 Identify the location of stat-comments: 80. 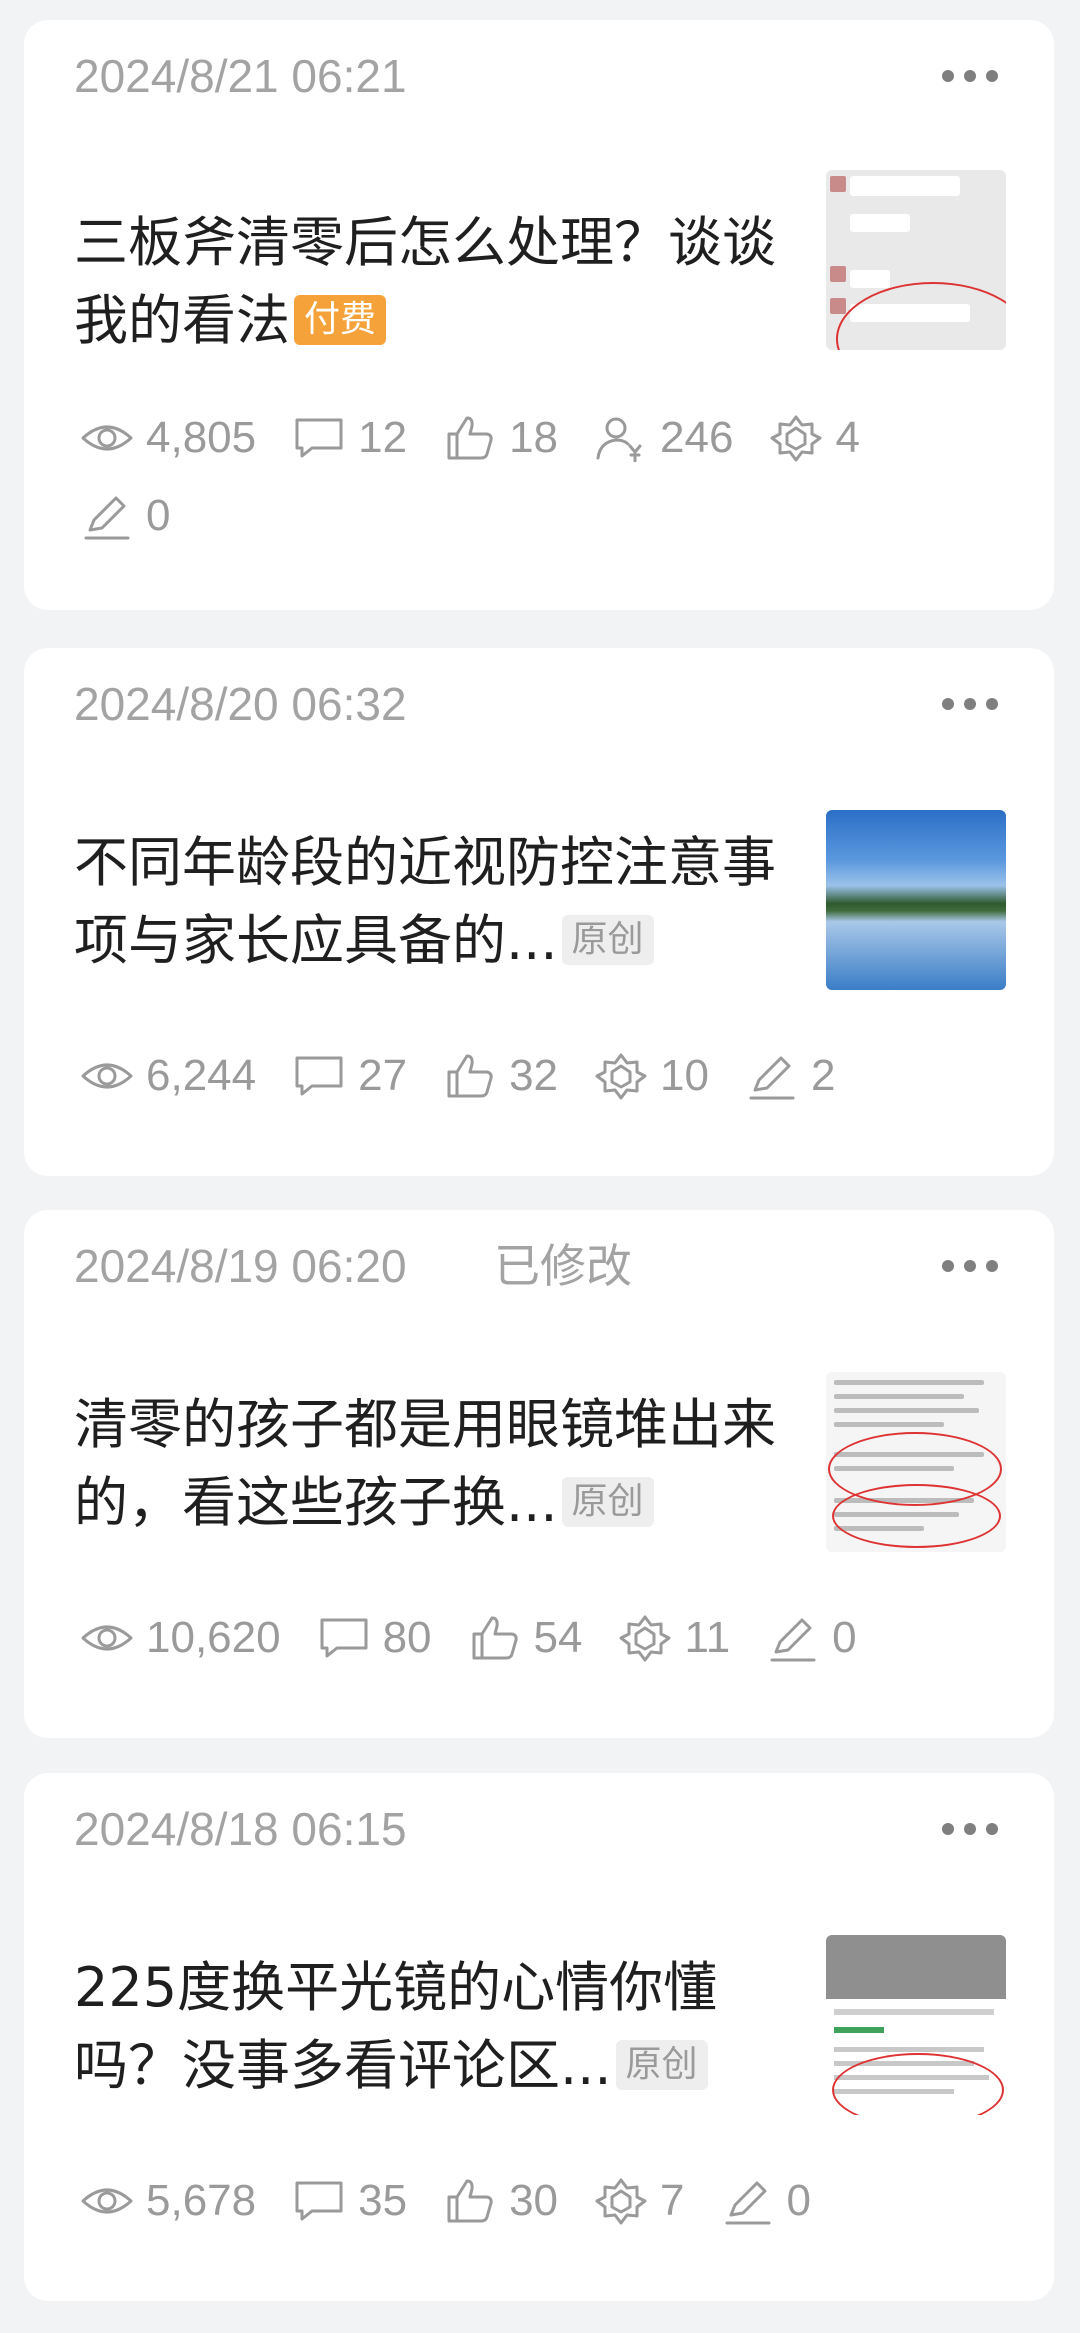
(374, 1638).